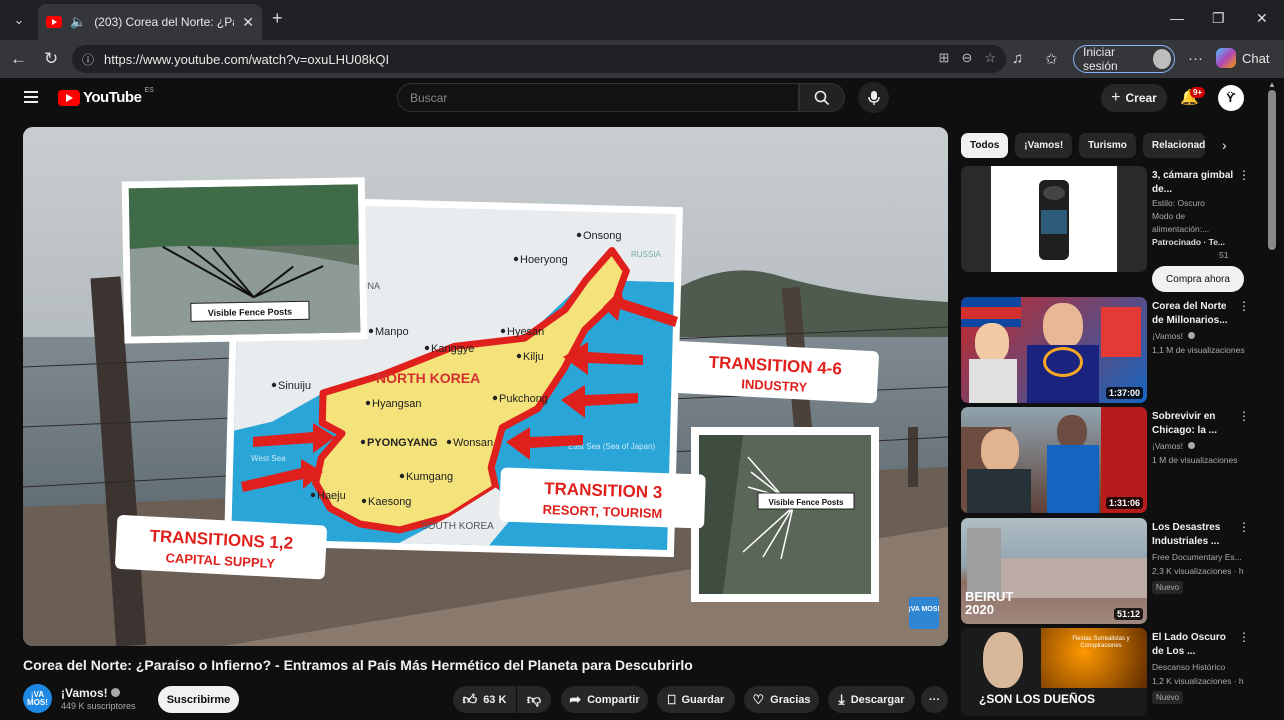 The image size is (1284, 720). I want to click on close-tab-icon: ✕, so click(248, 22).